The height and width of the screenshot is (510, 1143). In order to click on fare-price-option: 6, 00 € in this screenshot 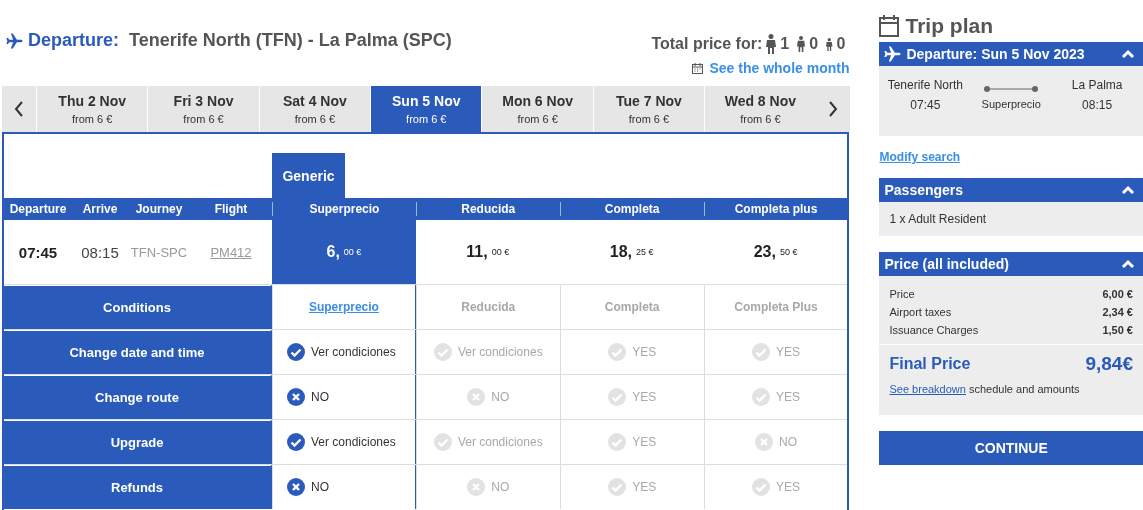, I will do `click(344, 252)`.